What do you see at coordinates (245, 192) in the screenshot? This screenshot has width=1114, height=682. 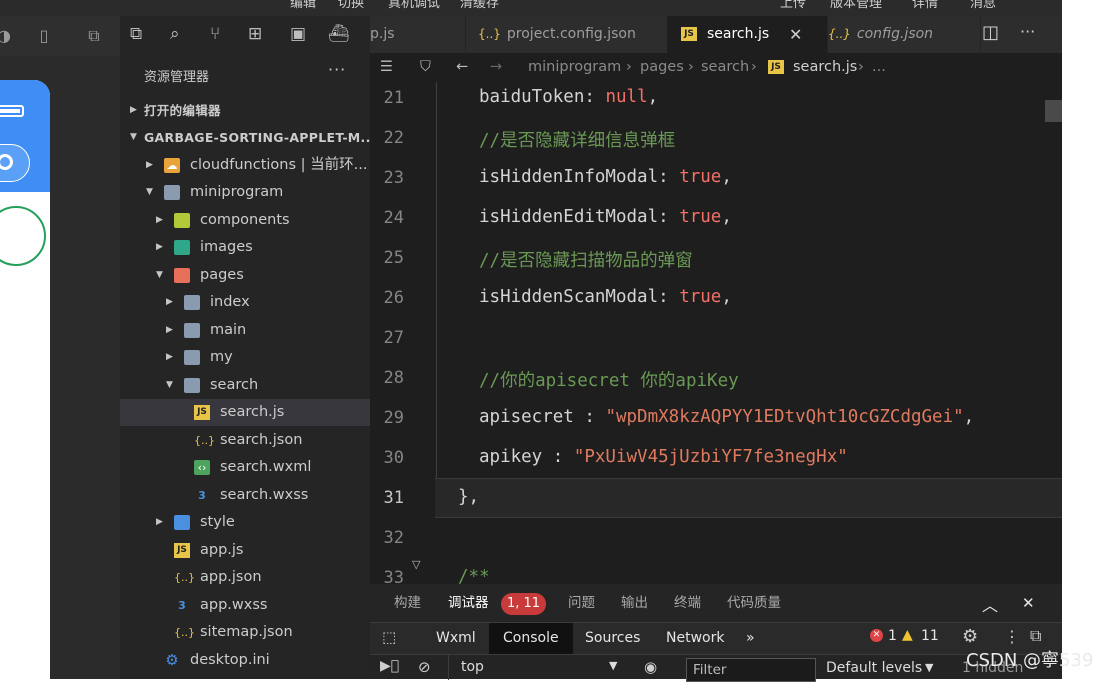 I see `tree-item-miniprogram: ▼ miniprogram` at bounding box center [245, 192].